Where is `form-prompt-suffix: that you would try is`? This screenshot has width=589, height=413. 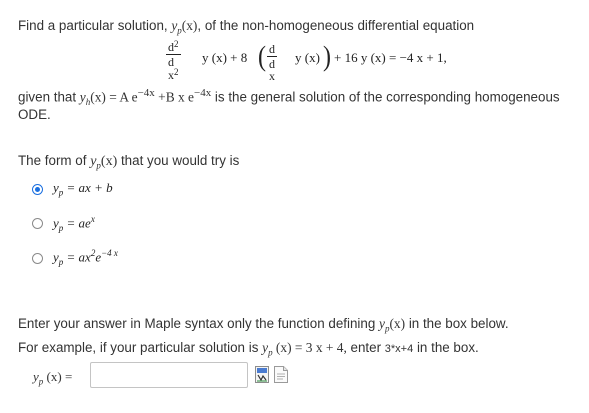 form-prompt-suffix: that you would try is is located at coordinates (178, 160).